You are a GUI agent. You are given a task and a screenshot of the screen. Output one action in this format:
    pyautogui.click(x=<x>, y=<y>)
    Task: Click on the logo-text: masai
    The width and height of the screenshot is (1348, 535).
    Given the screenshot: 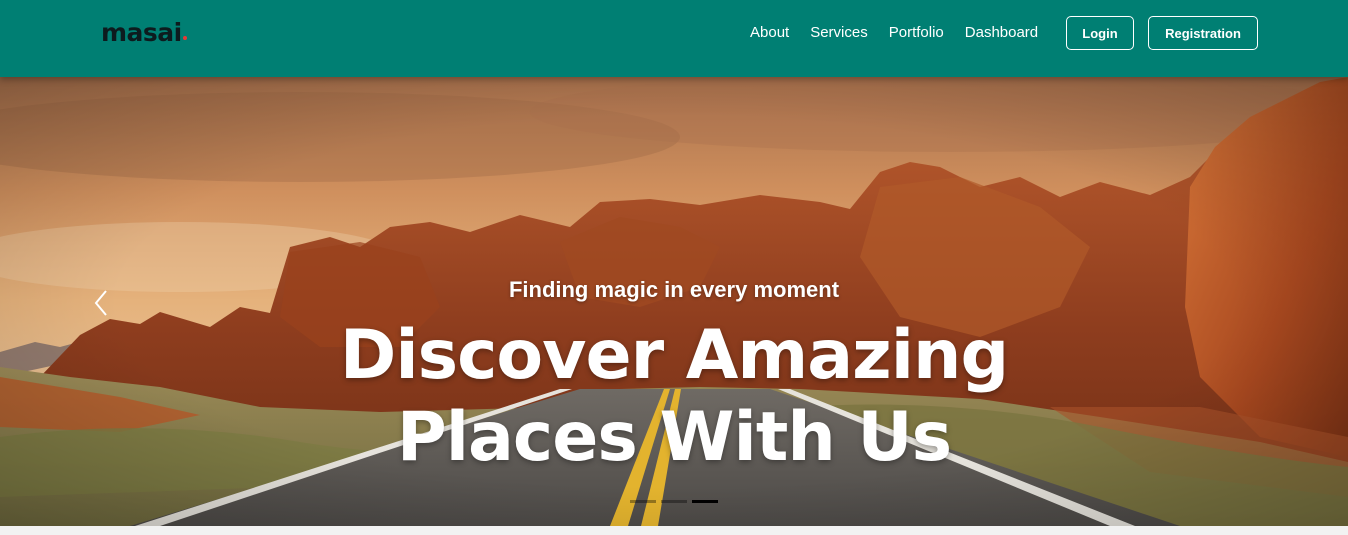 What is the action you would take?
    pyautogui.click(x=141, y=32)
    